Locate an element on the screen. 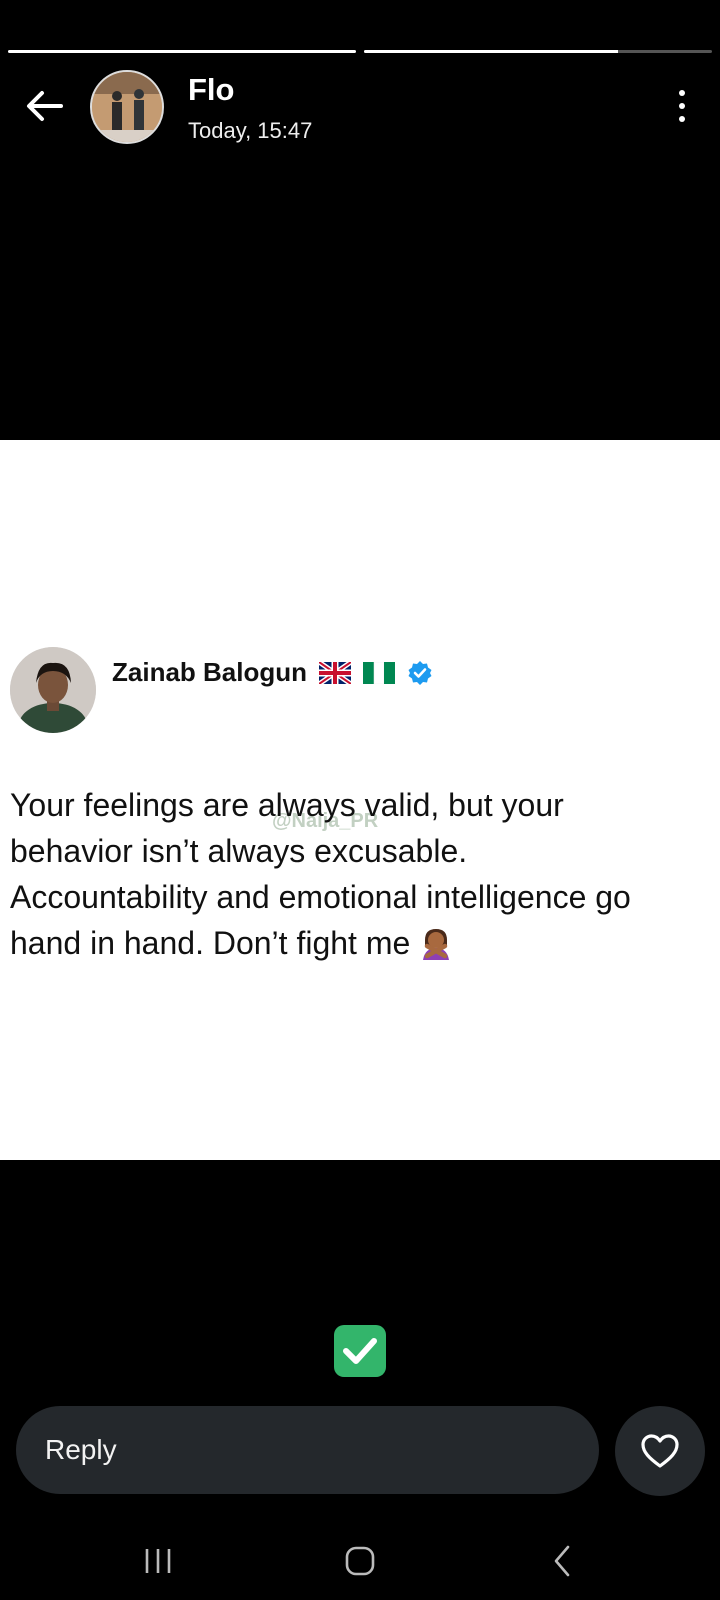 The width and height of the screenshot is (720, 1600). story-timestamp: Today, 15:47 is located at coordinates (250, 130).